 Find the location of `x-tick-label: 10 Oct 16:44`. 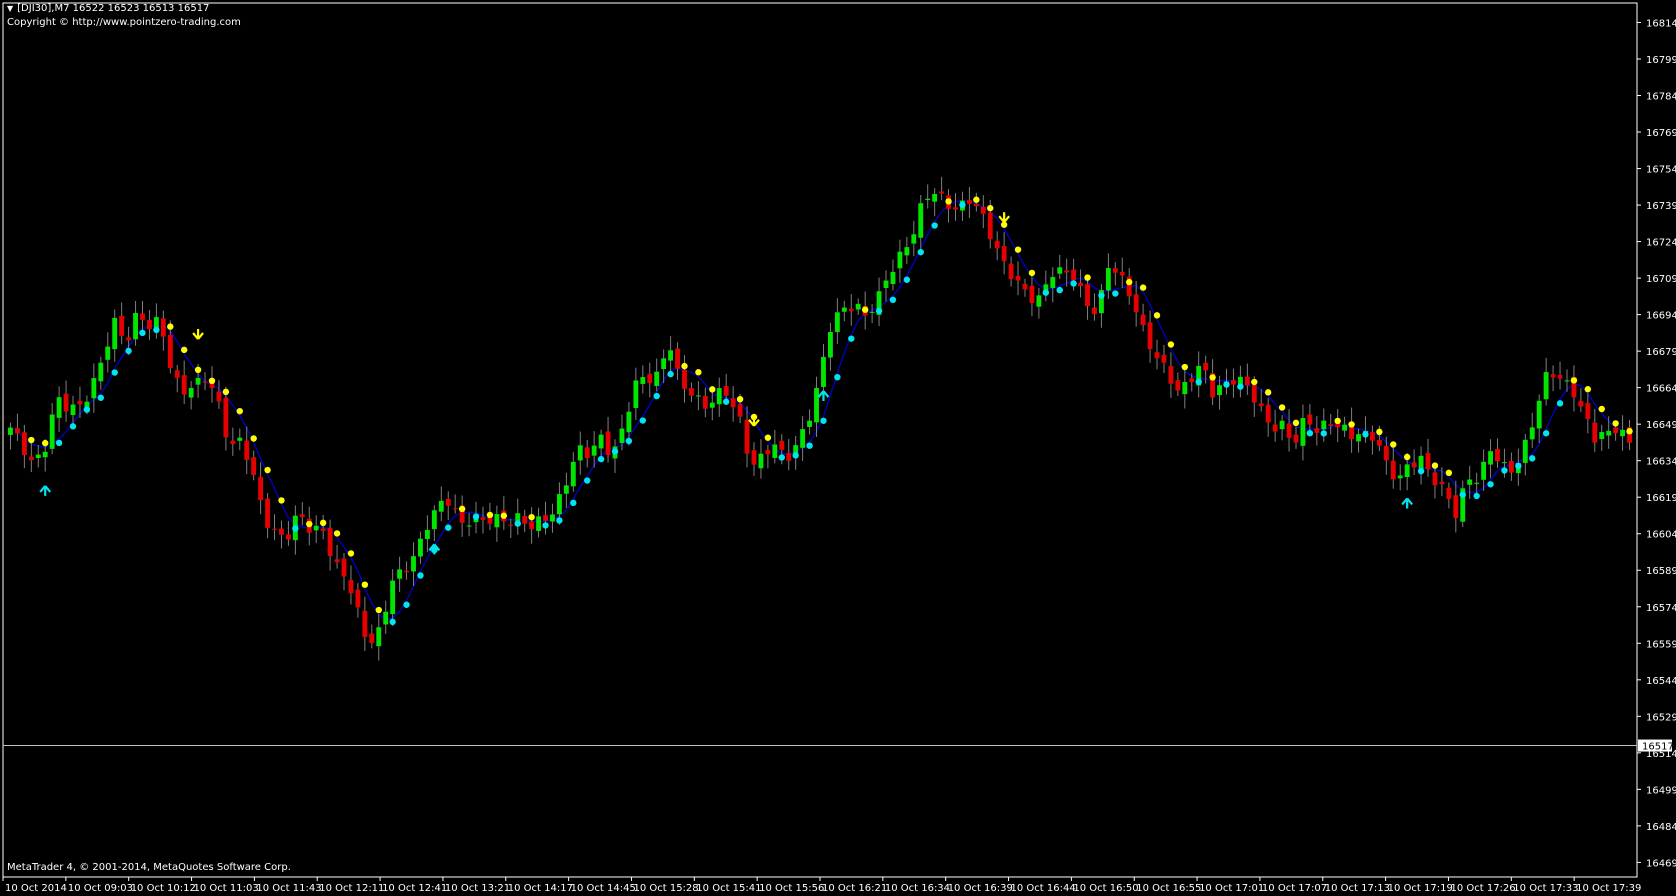

x-tick-label: 10 Oct 16:44 is located at coordinates (1043, 888).